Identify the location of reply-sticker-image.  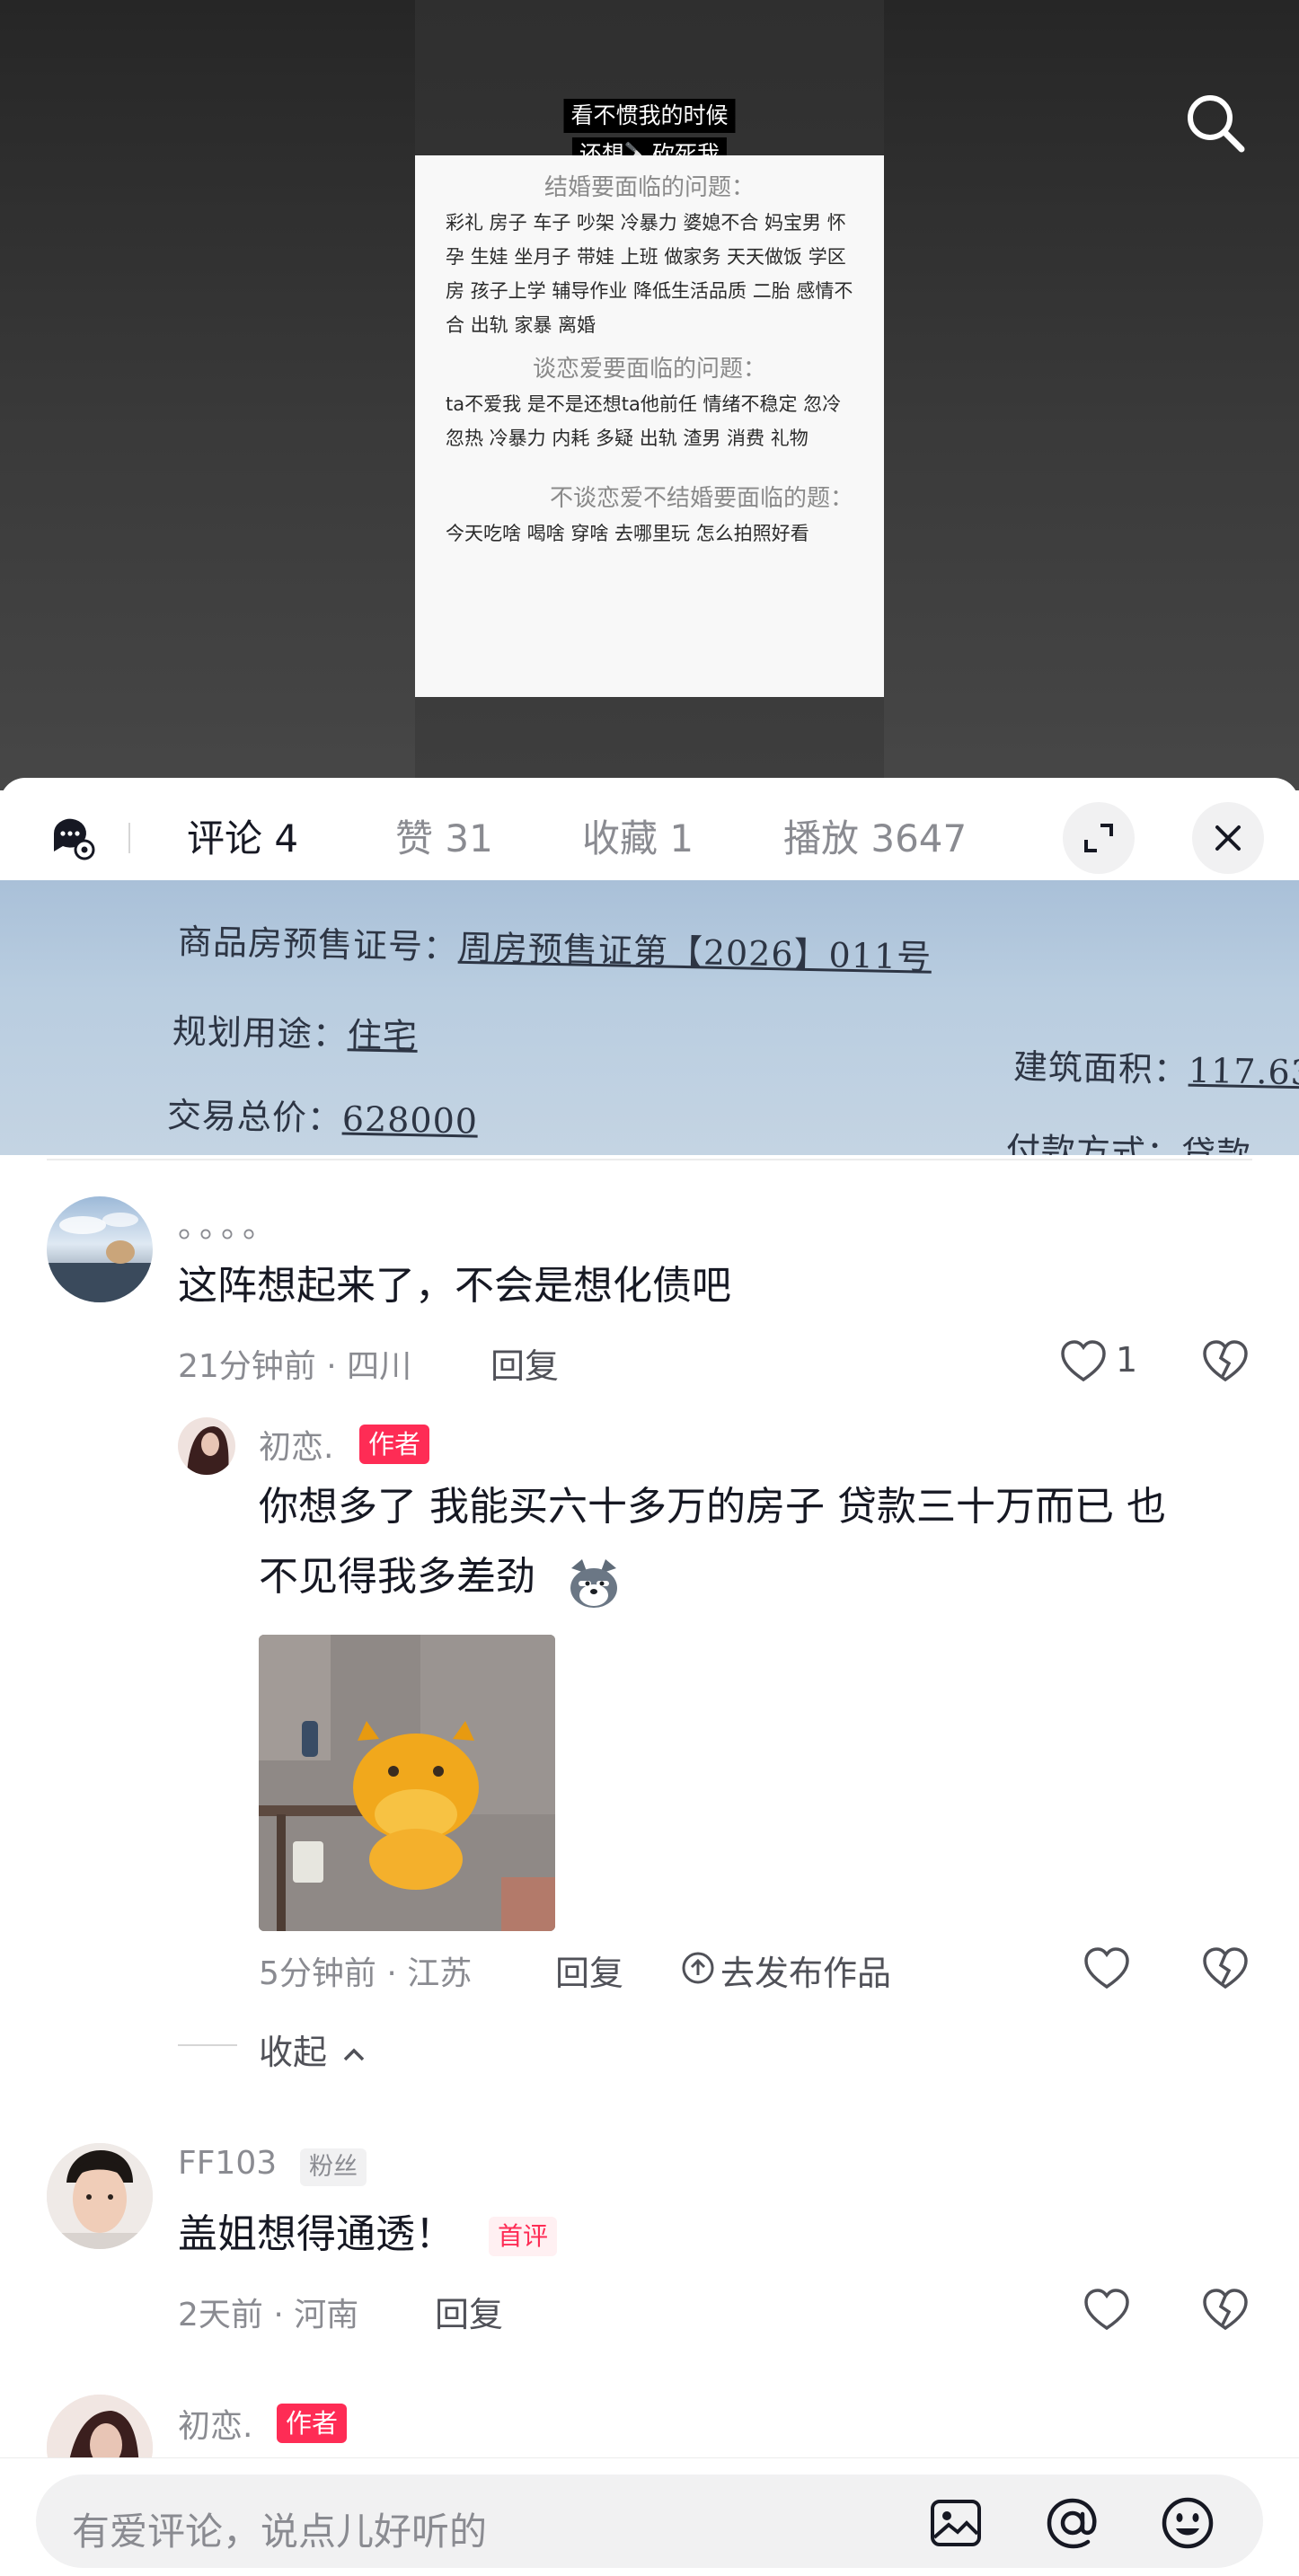
(407, 1783).